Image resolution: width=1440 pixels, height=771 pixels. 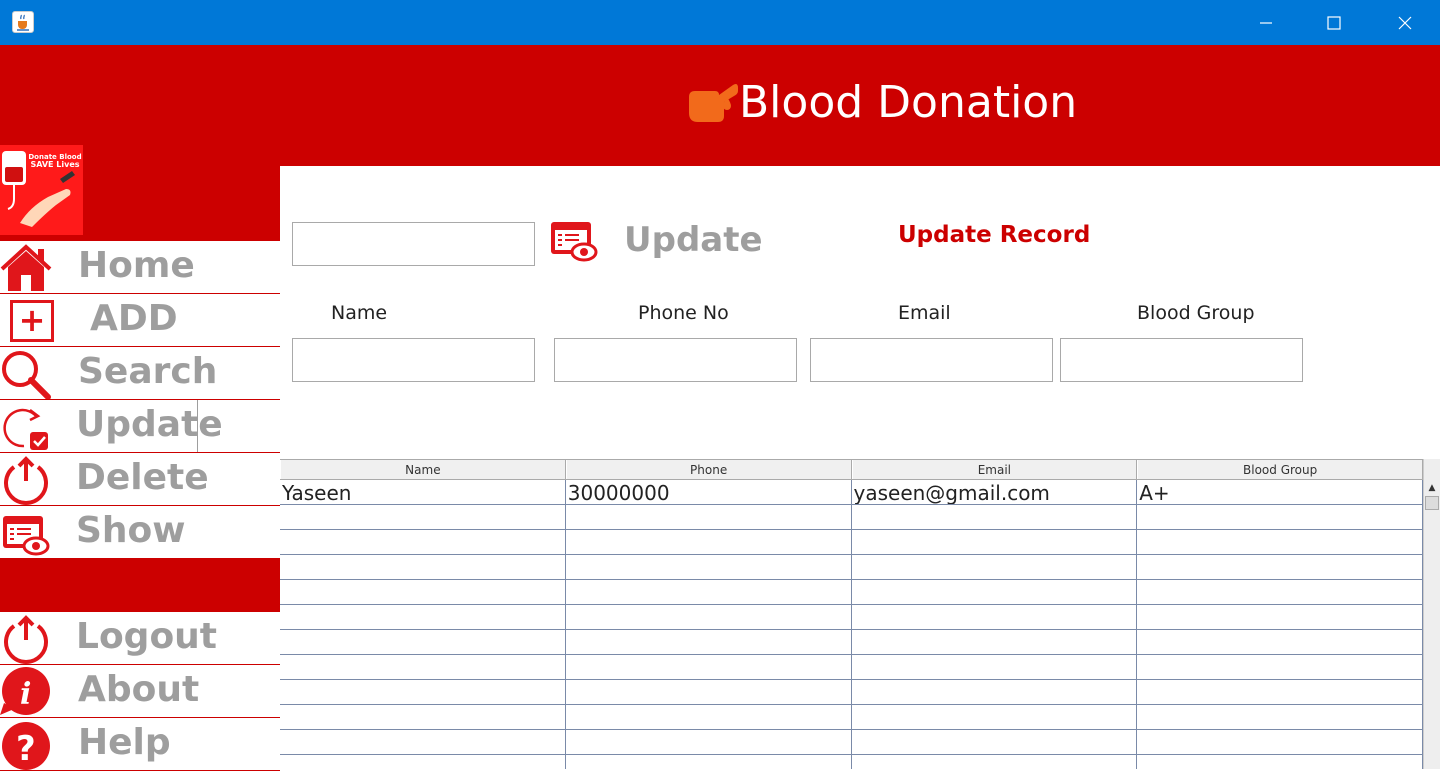 What do you see at coordinates (26, 480) in the screenshot?
I see `power-icon` at bounding box center [26, 480].